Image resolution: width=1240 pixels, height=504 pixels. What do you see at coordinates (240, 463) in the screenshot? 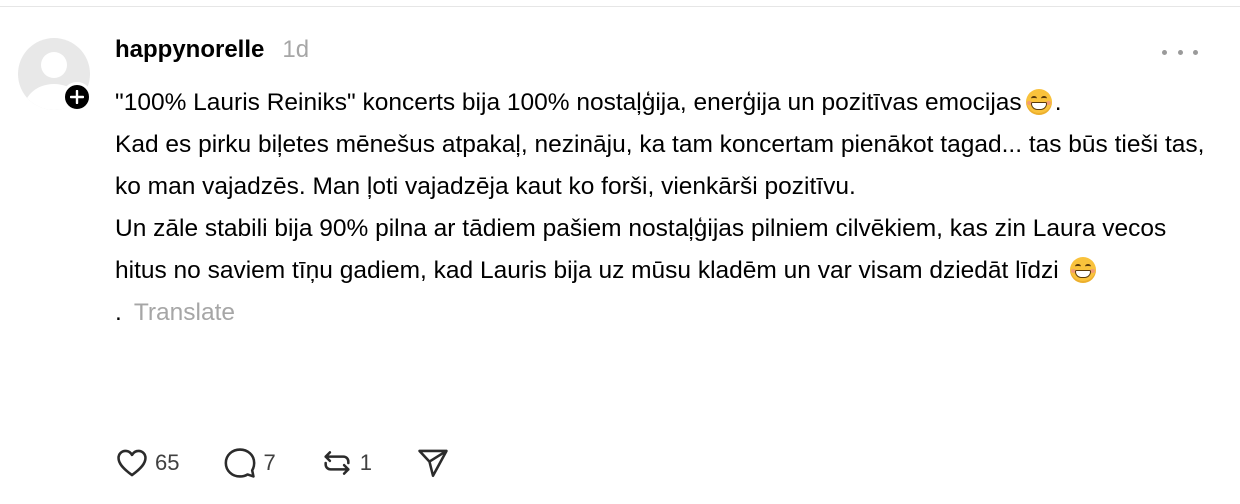
I see `comment-icon` at bounding box center [240, 463].